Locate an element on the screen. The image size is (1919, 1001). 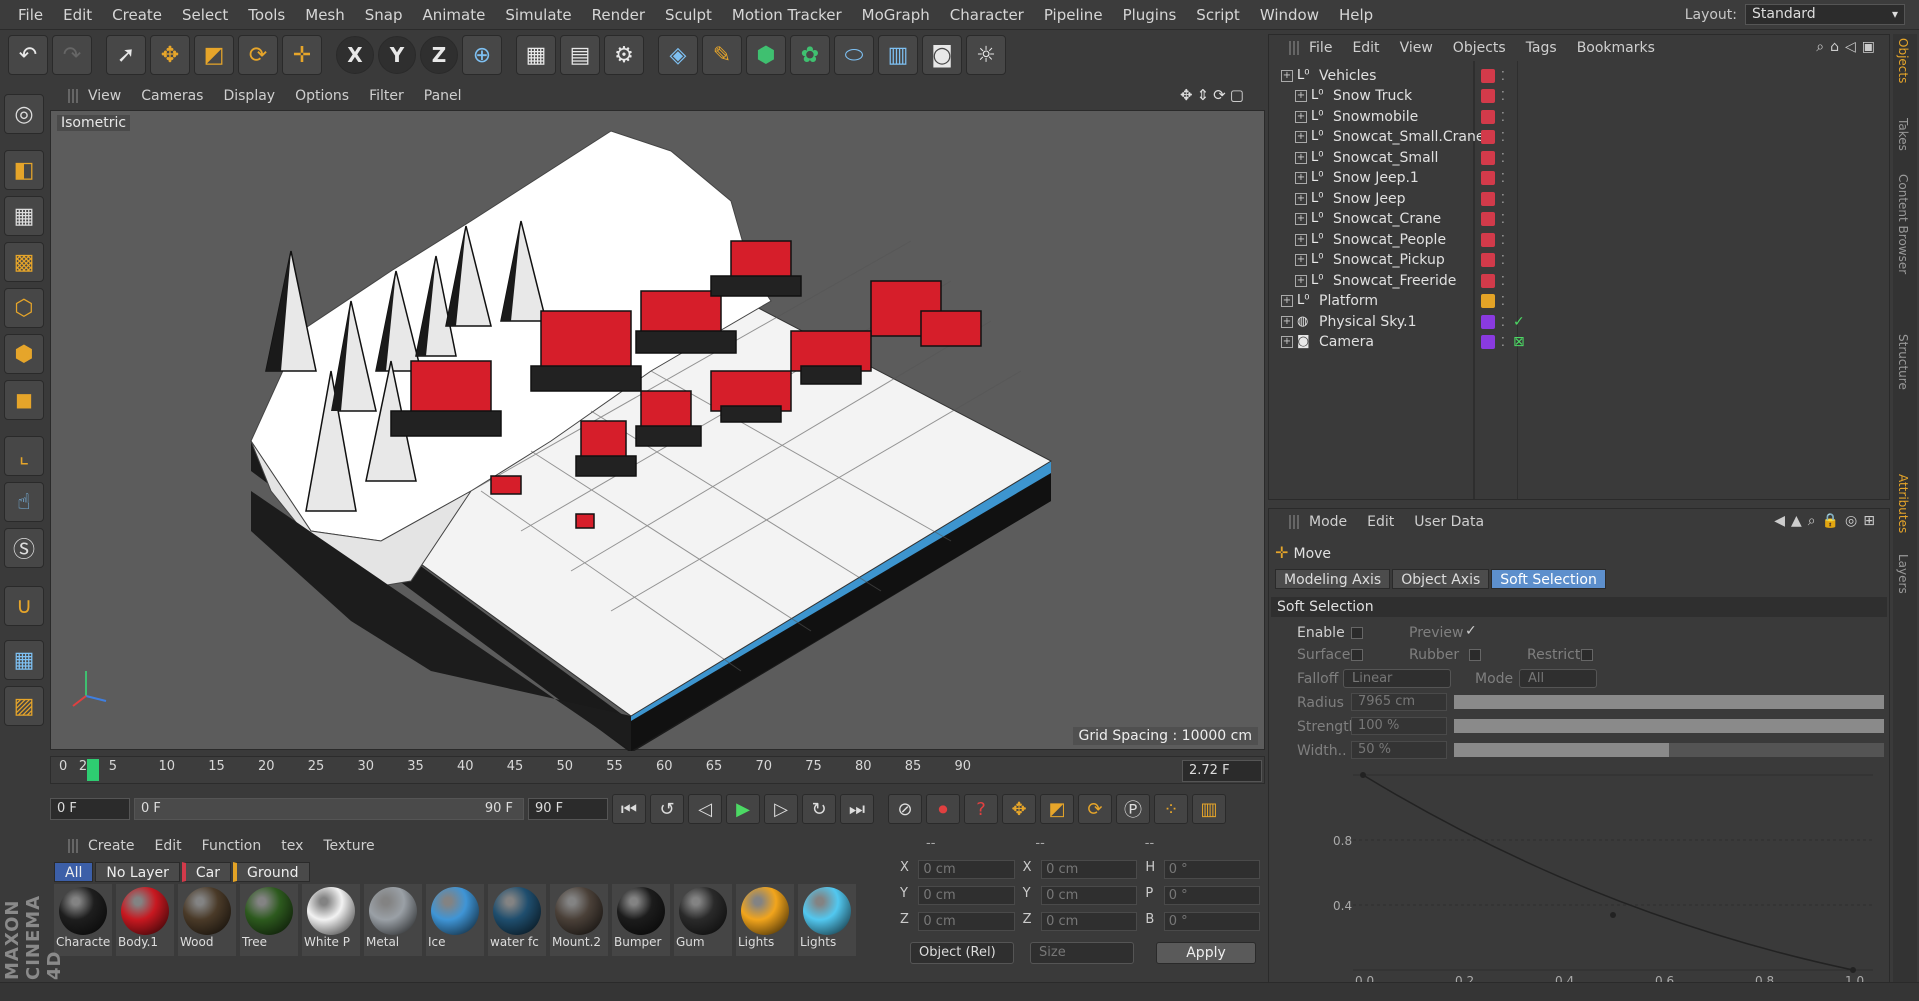
curve-point-start is located at coordinates (1363, 775).